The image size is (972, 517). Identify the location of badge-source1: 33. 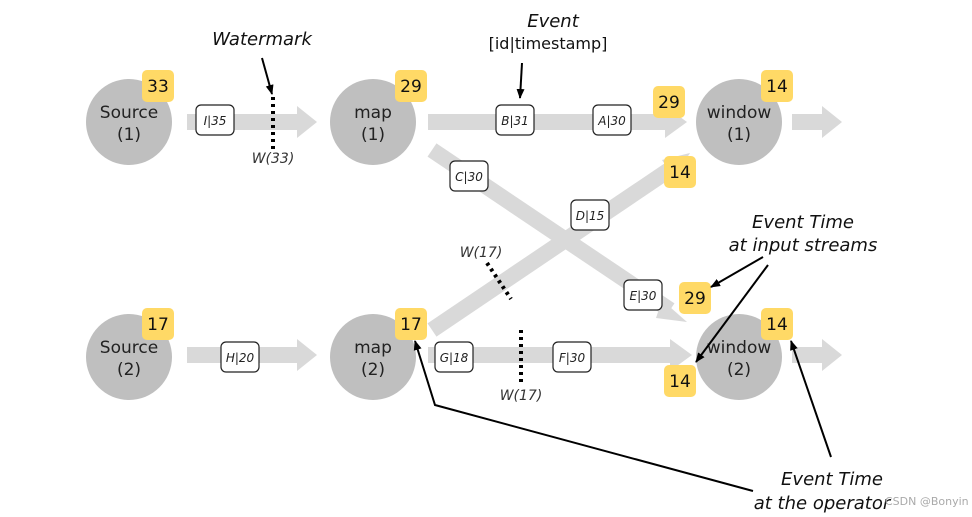
(158, 86).